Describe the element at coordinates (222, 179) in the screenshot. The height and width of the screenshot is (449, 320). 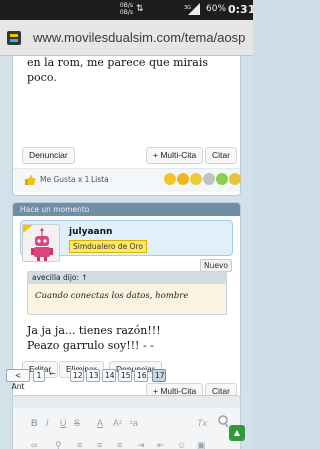
I see `reaction-check-icon` at that location.